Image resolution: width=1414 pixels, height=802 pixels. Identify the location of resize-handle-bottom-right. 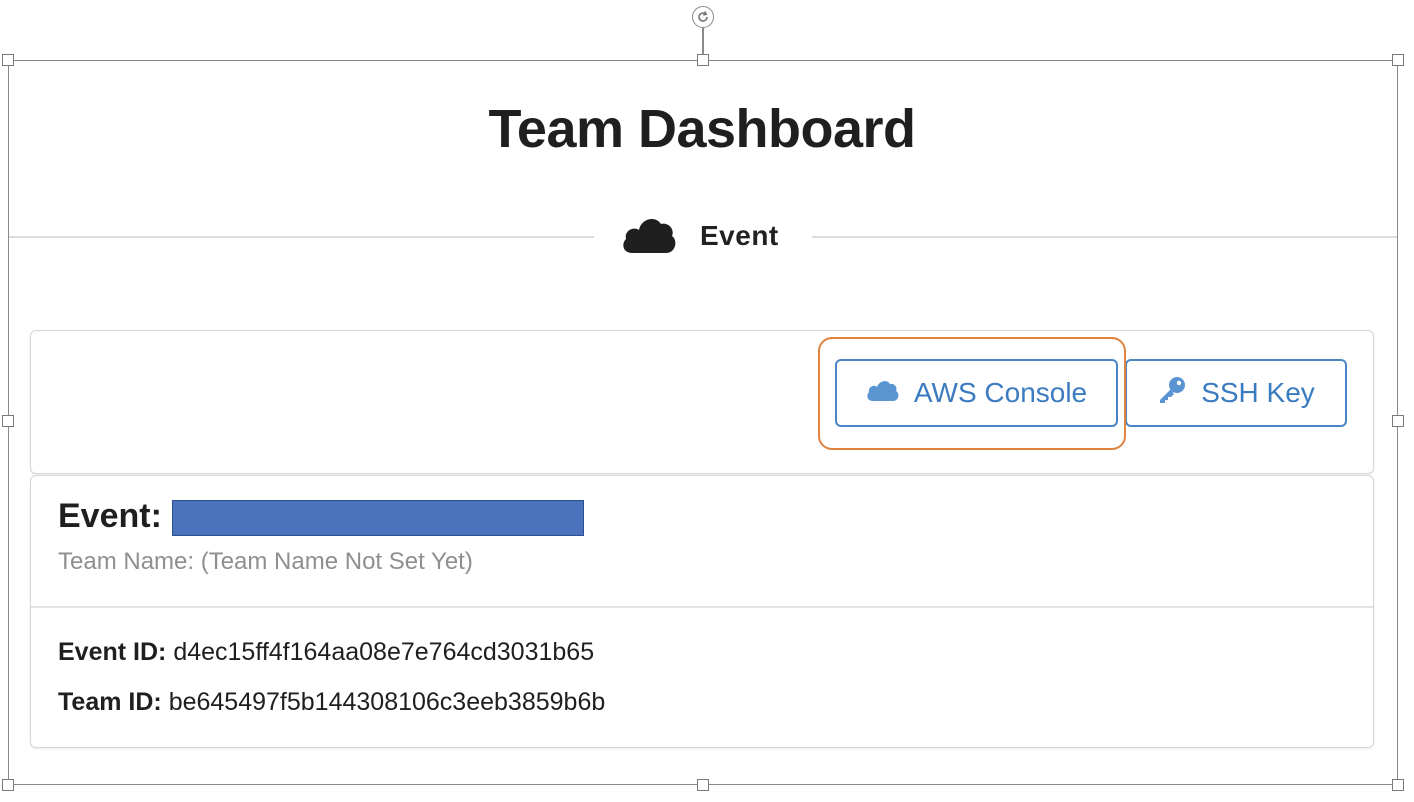
(1398, 785).